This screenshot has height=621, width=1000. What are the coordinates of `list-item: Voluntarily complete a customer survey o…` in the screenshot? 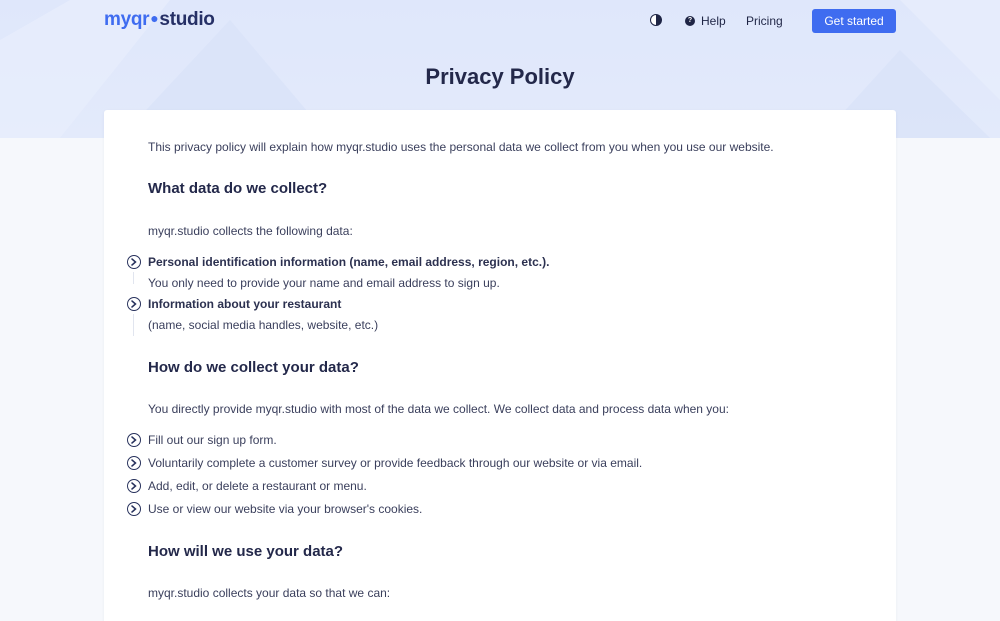 It's located at (384, 463).